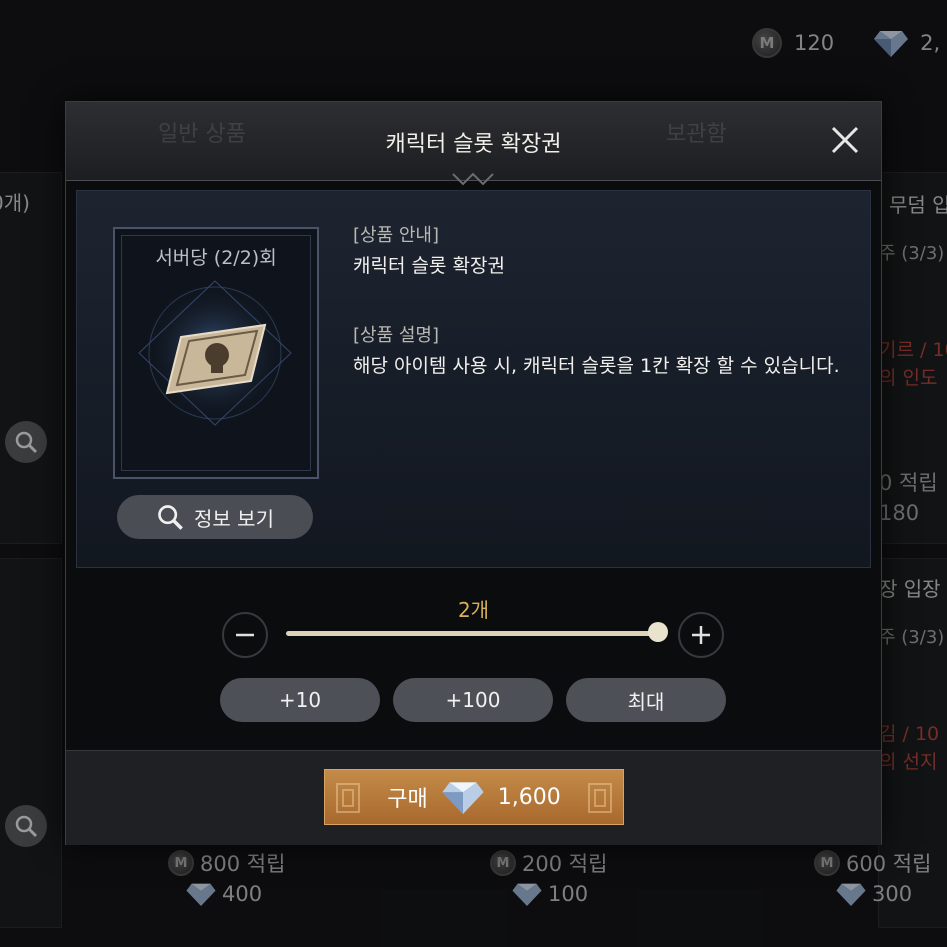  I want to click on buy-price: 1,600, so click(529, 797).